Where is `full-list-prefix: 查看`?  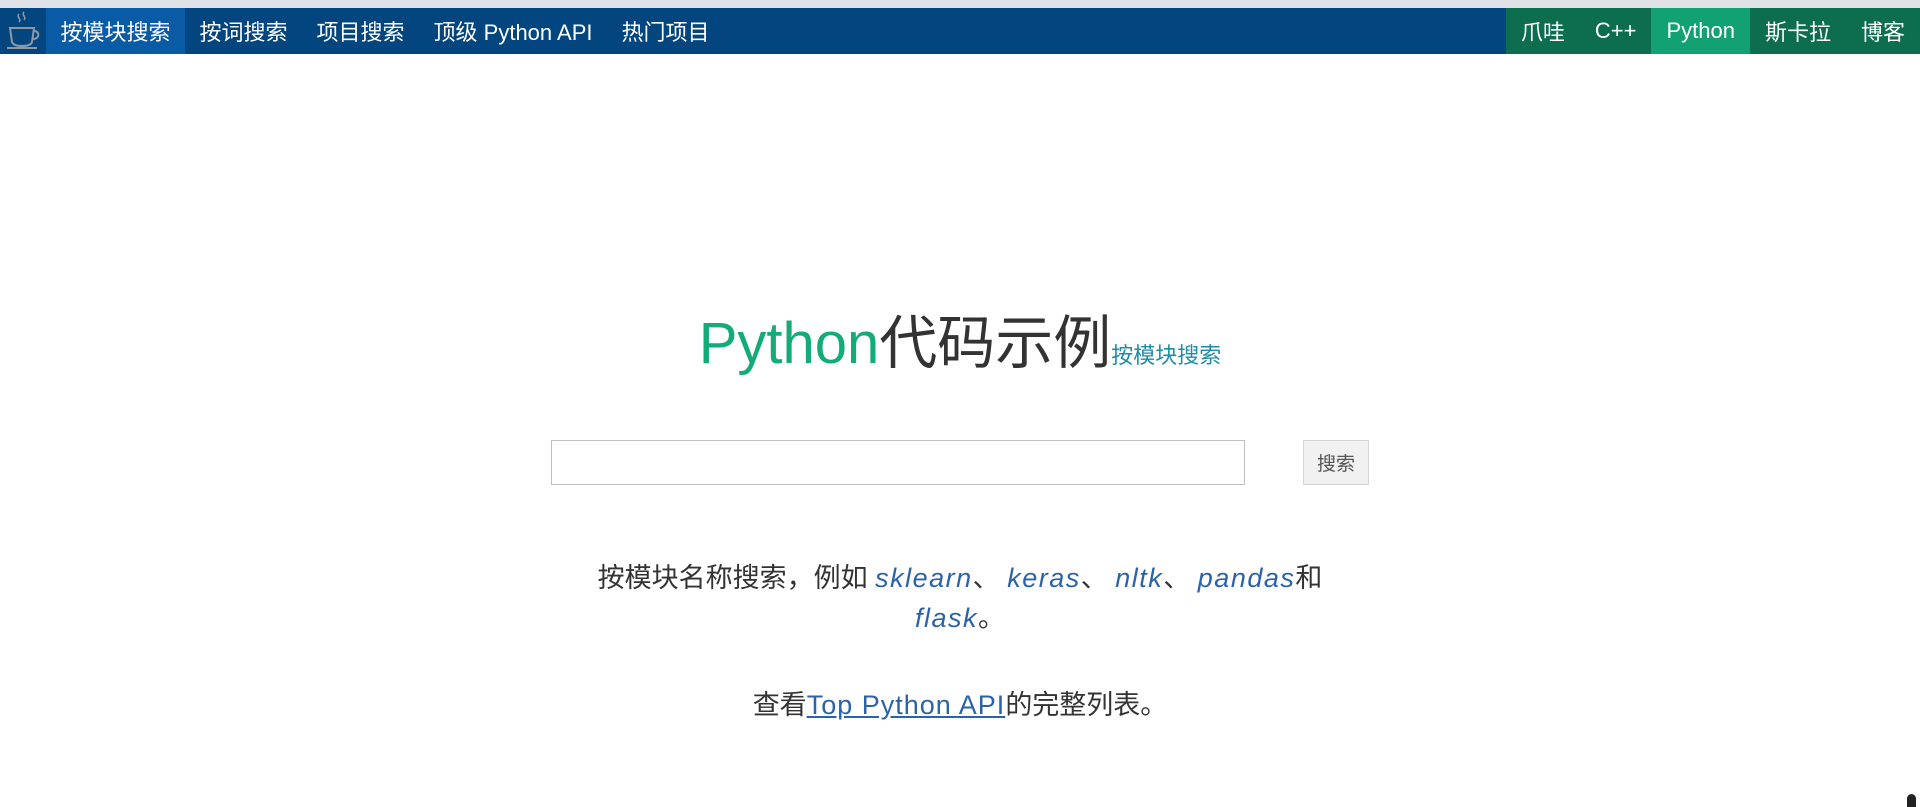 full-list-prefix: 查看 is located at coordinates (779, 705).